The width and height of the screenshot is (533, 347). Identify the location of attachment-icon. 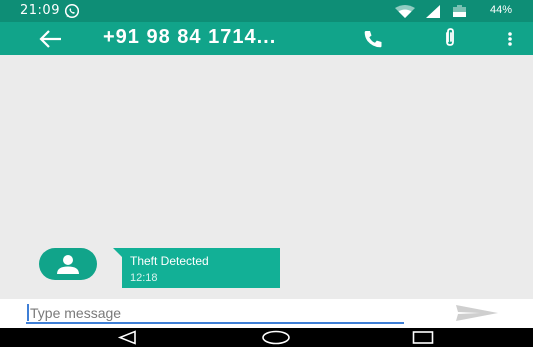
(450, 38).